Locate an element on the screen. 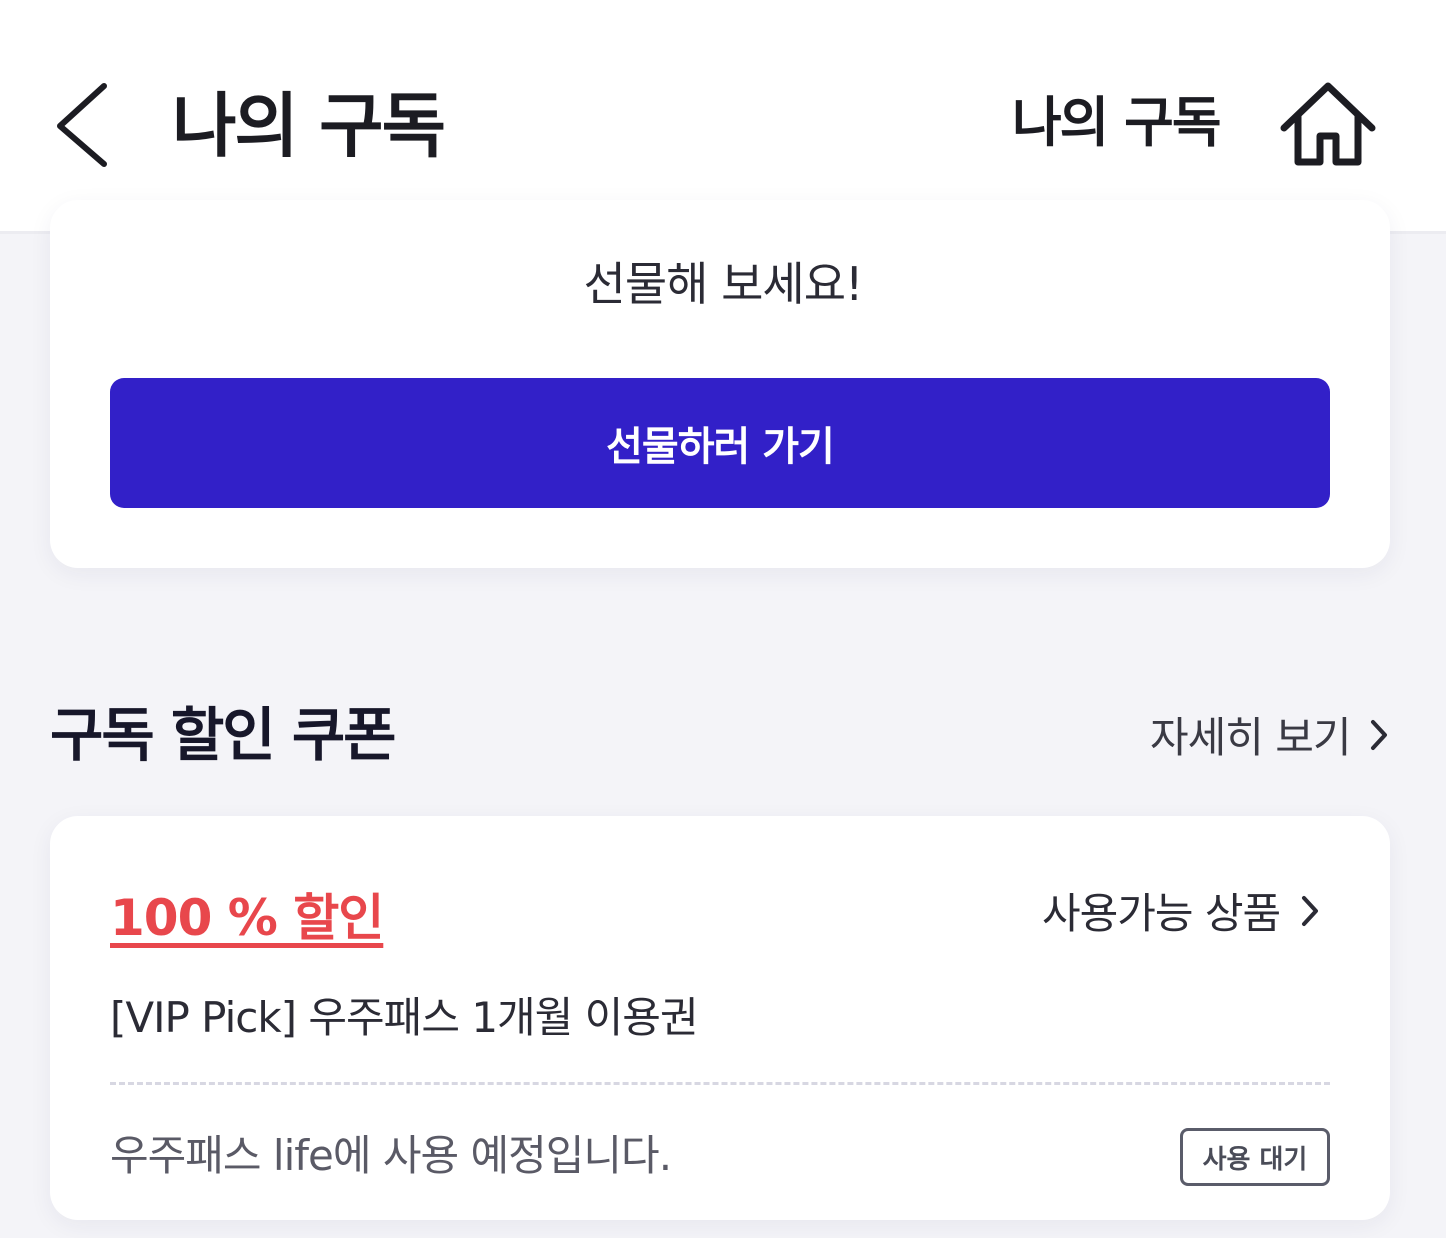  coupon-discount: 100 % 할인 is located at coordinates (247, 914).